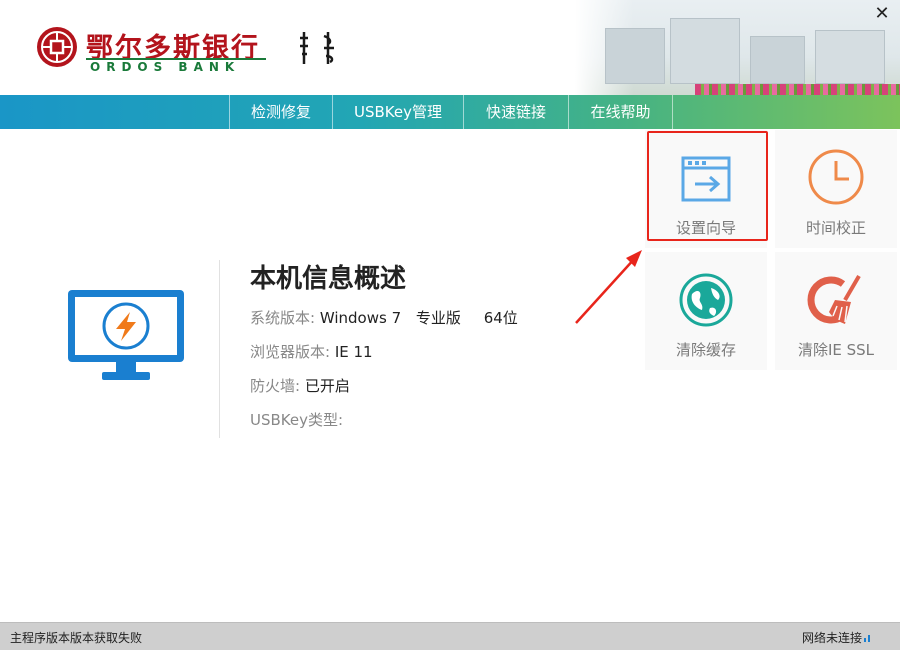  Describe the element at coordinates (327, 386) in the screenshot. I see `firewall-value: 已开启` at that location.